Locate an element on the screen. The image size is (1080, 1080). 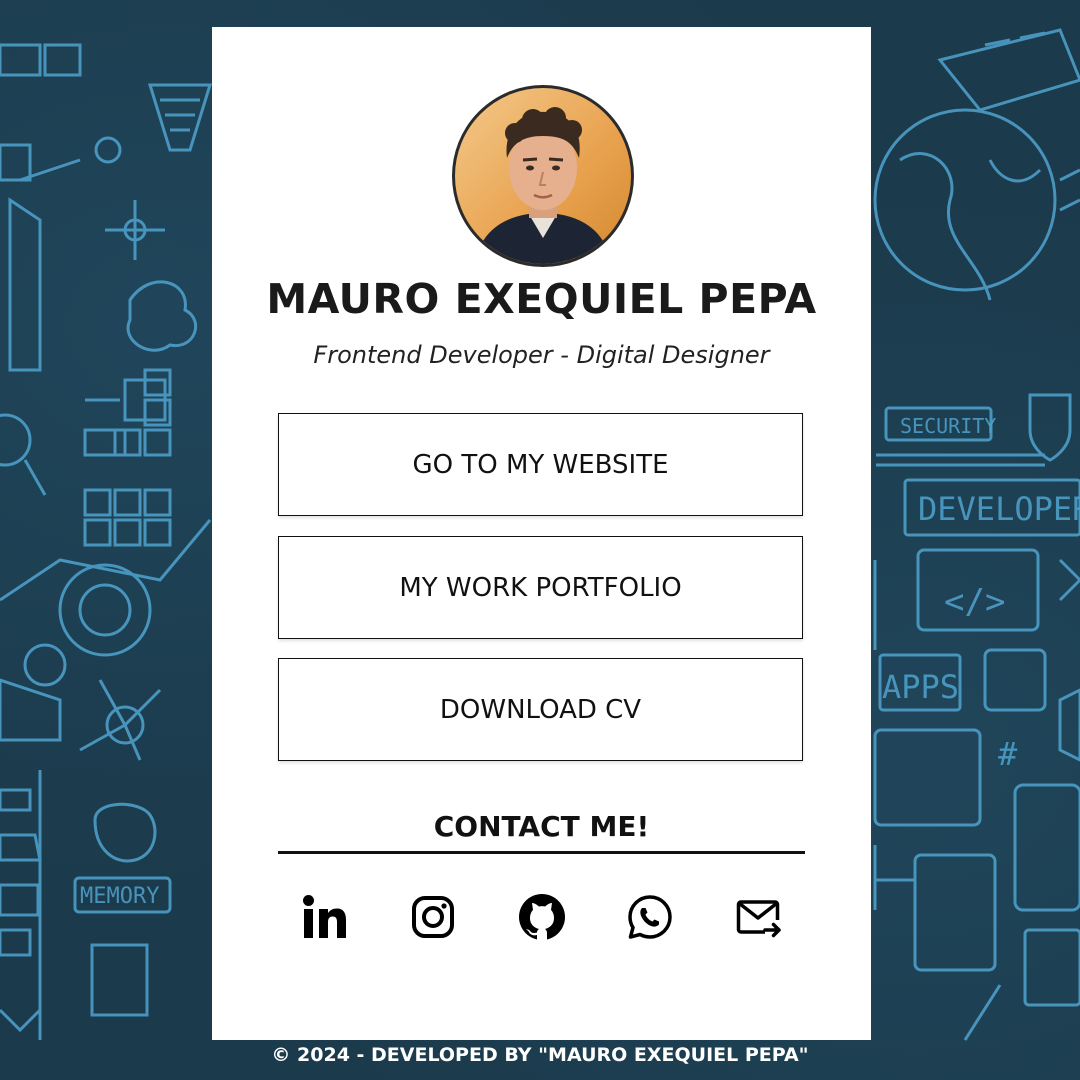
contact-divider is located at coordinates (541, 852).